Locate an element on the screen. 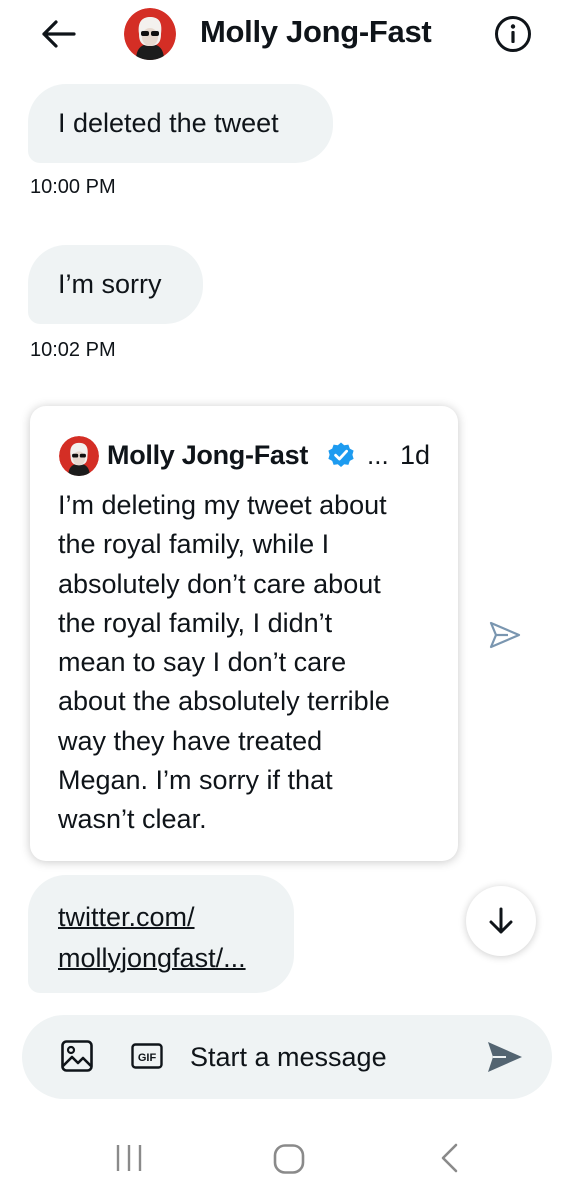 This screenshot has height=1200, width=573. share-icon is located at coordinates (505, 635).